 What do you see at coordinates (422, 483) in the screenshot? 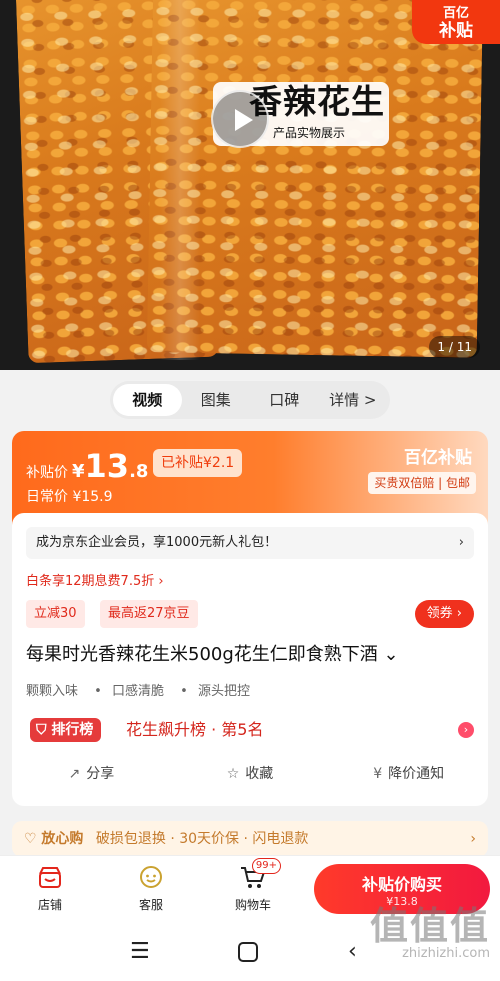
I see `guarantee-tag: 买贵双倍赔 | 包邮` at bounding box center [422, 483].